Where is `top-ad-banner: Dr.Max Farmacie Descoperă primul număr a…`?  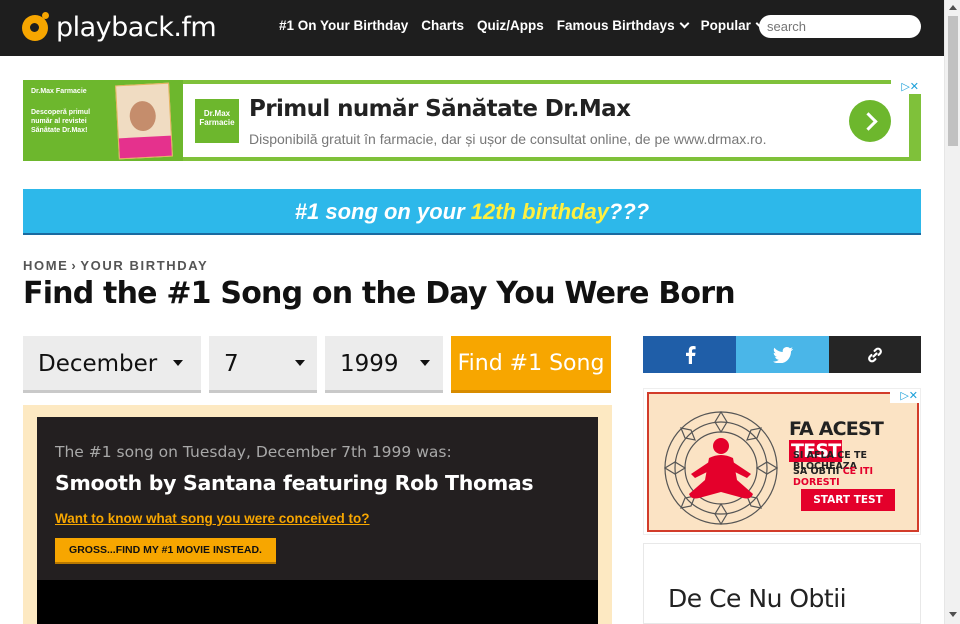 top-ad-banner: Dr.Max Farmacie Descoperă primul număr a… is located at coordinates (472, 120).